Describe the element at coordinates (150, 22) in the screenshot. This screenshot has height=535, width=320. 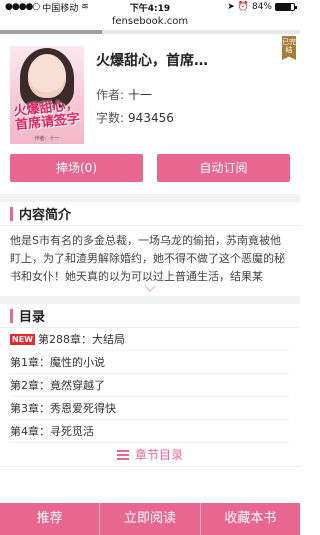
I see `url-bar: fensebook.com` at that location.